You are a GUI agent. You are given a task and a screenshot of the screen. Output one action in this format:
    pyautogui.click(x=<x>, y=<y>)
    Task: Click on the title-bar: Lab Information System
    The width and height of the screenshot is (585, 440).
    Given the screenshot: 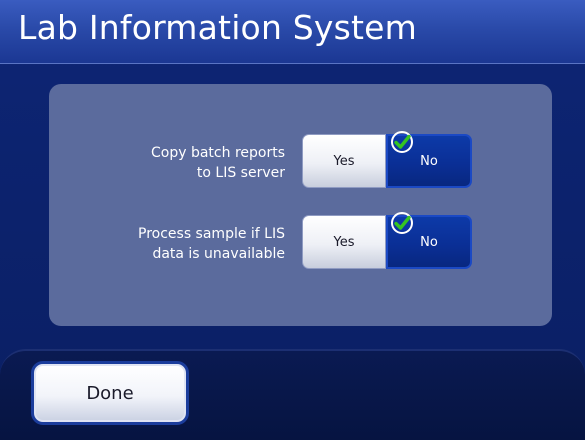 What is the action you would take?
    pyautogui.click(x=292, y=32)
    